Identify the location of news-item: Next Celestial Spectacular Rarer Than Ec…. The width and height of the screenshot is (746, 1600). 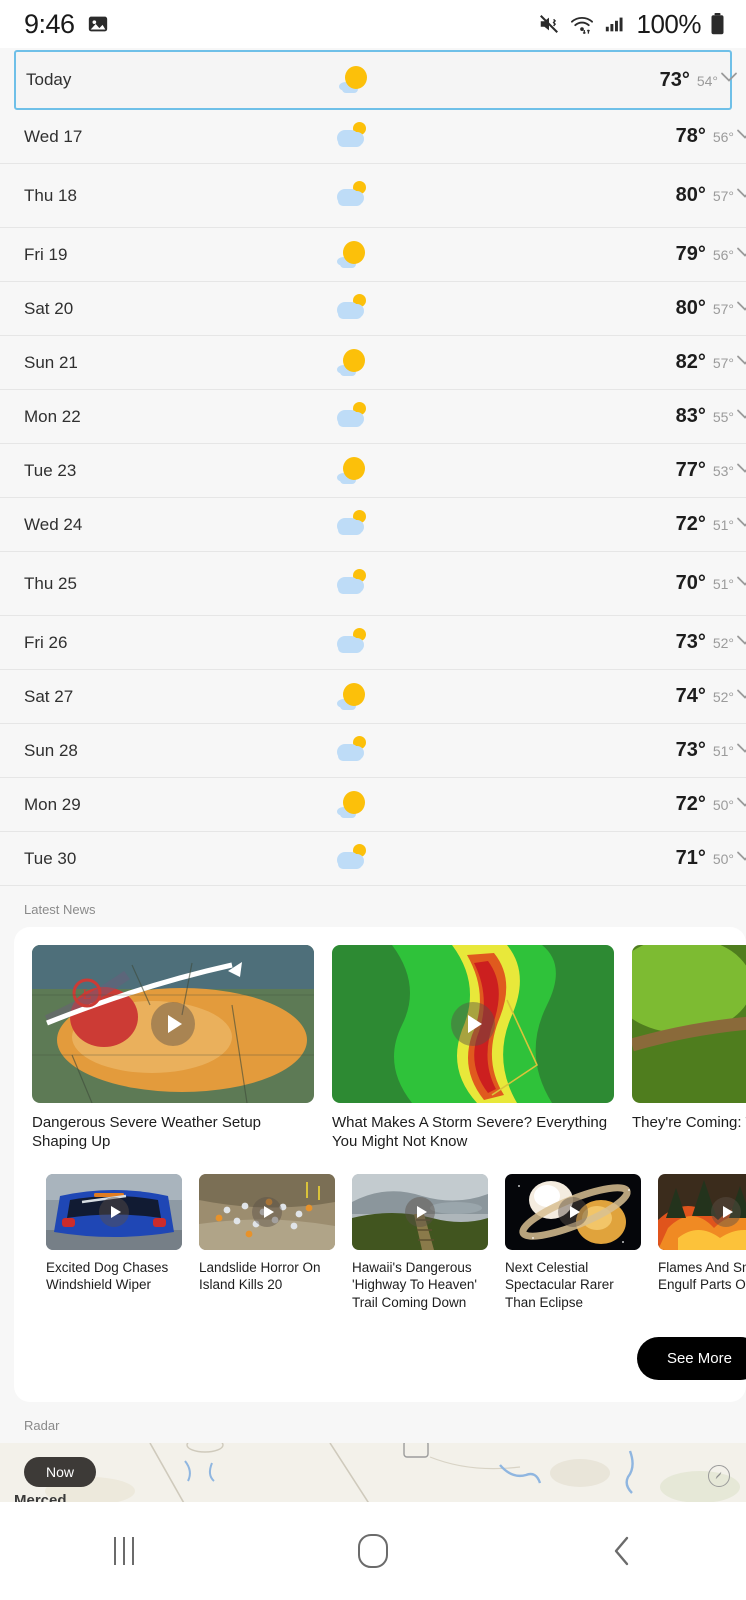
(573, 1242).